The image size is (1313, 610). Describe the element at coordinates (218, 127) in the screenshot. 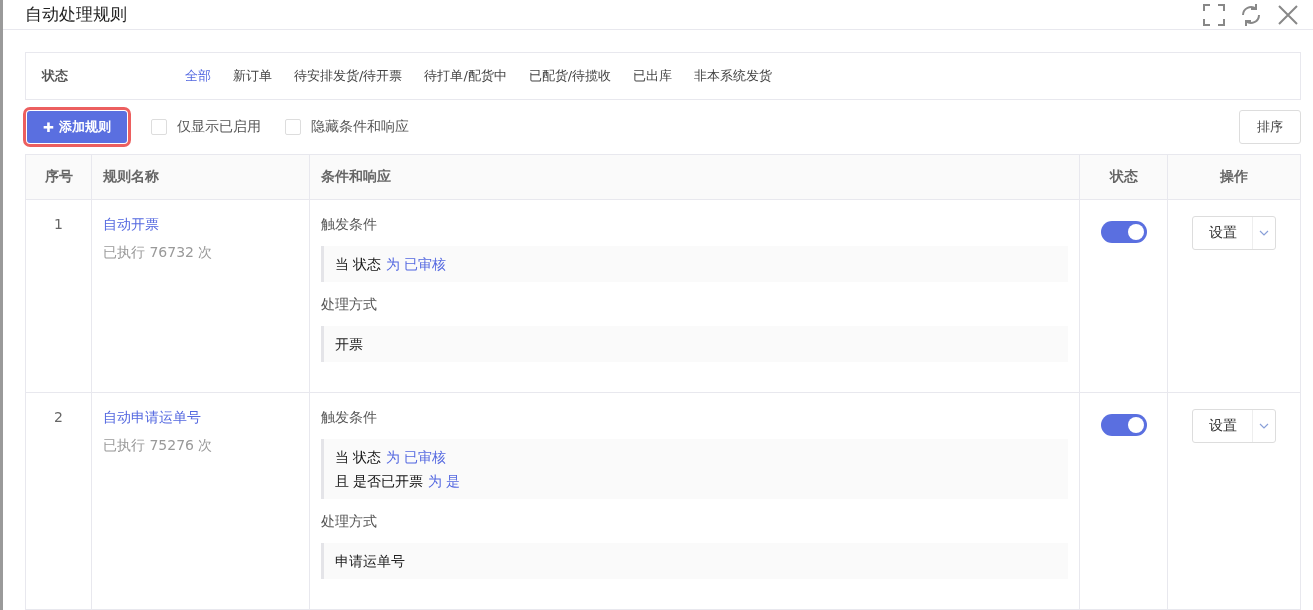

I see `checkbox-label: 仅显示已启用` at that location.